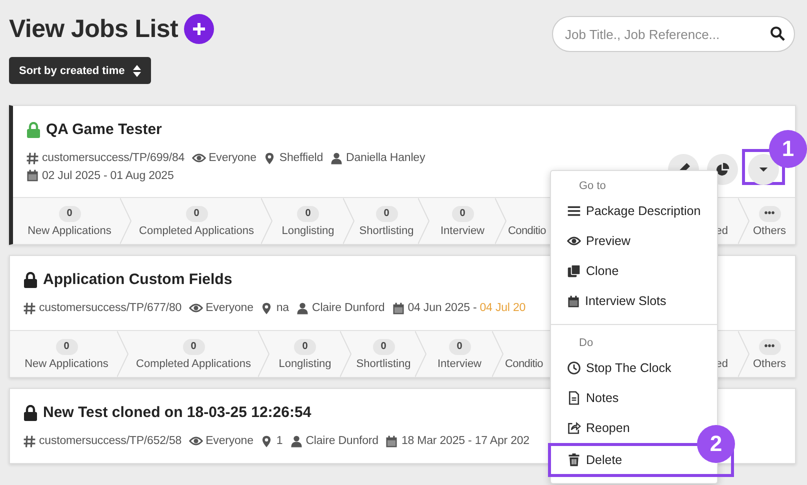 The height and width of the screenshot is (485, 807). Describe the element at coordinates (574, 460) in the screenshot. I see `trash-icon` at that location.